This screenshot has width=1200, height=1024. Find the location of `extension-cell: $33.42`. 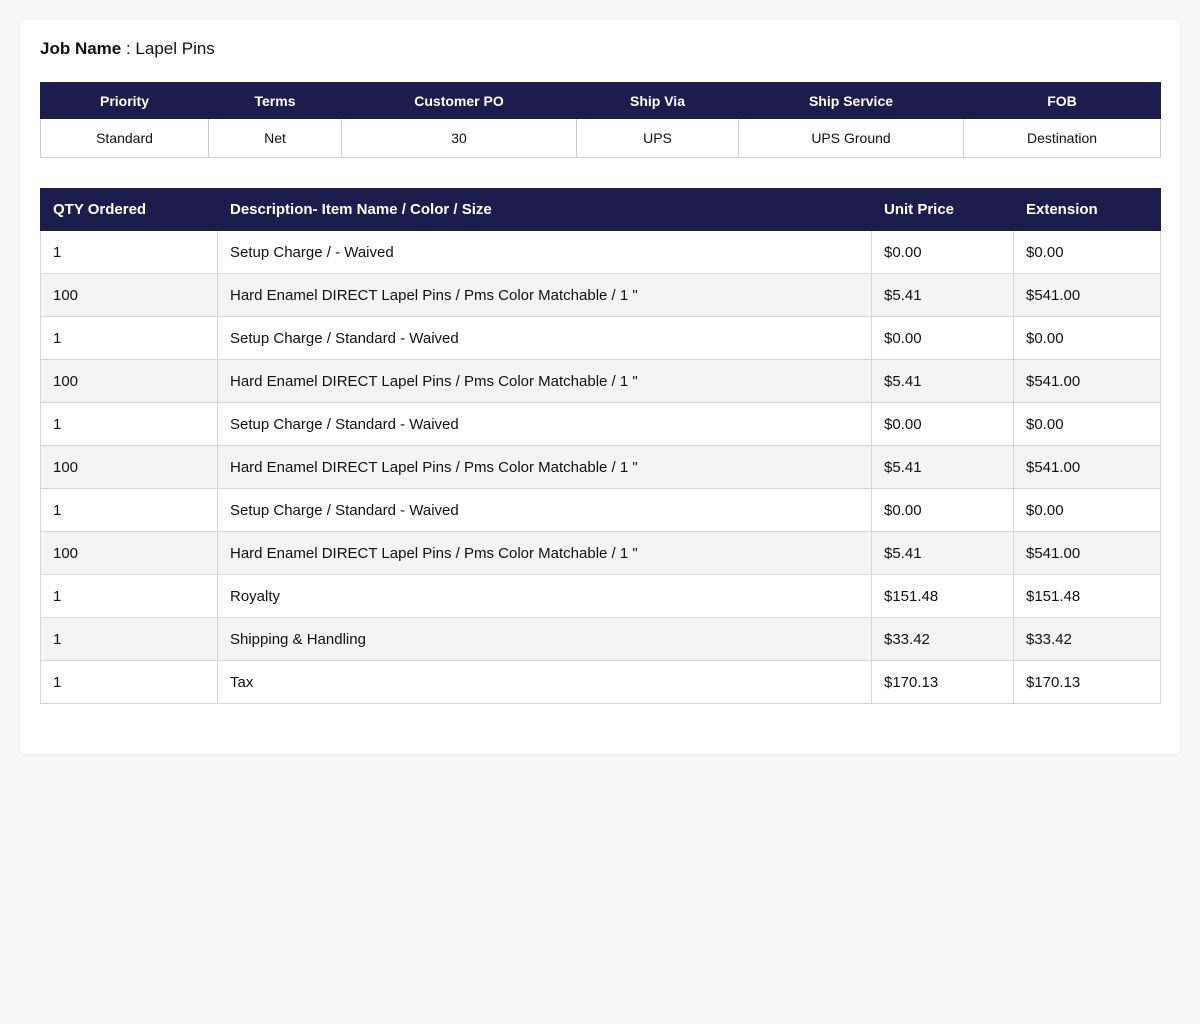

extension-cell: $33.42 is located at coordinates (1087, 639).